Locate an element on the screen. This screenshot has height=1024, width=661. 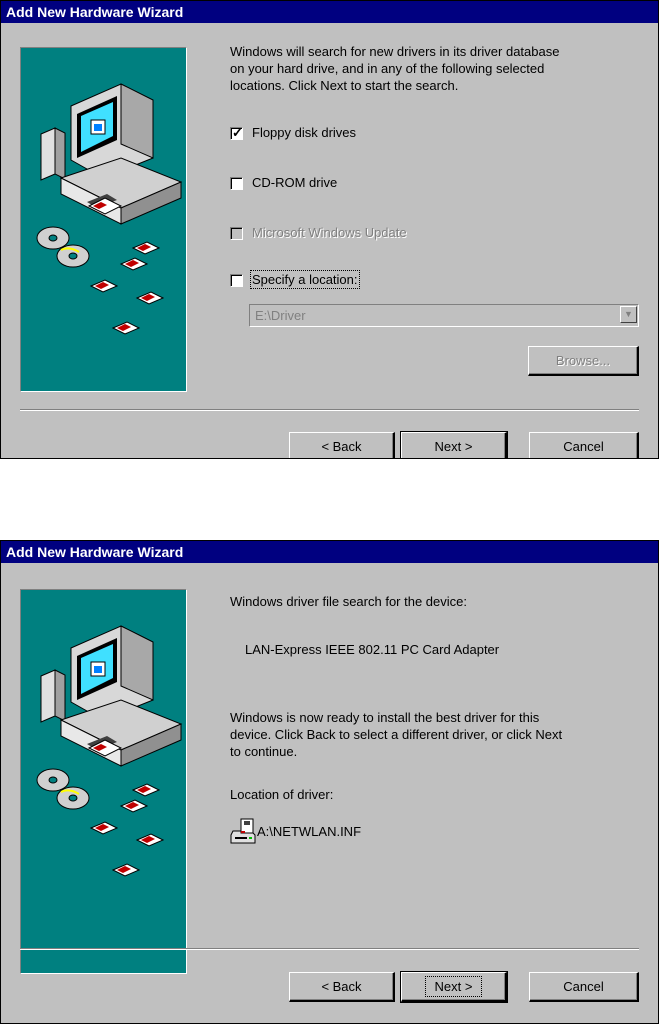
specify-location-label: Specify a location: is located at coordinates (305, 279).